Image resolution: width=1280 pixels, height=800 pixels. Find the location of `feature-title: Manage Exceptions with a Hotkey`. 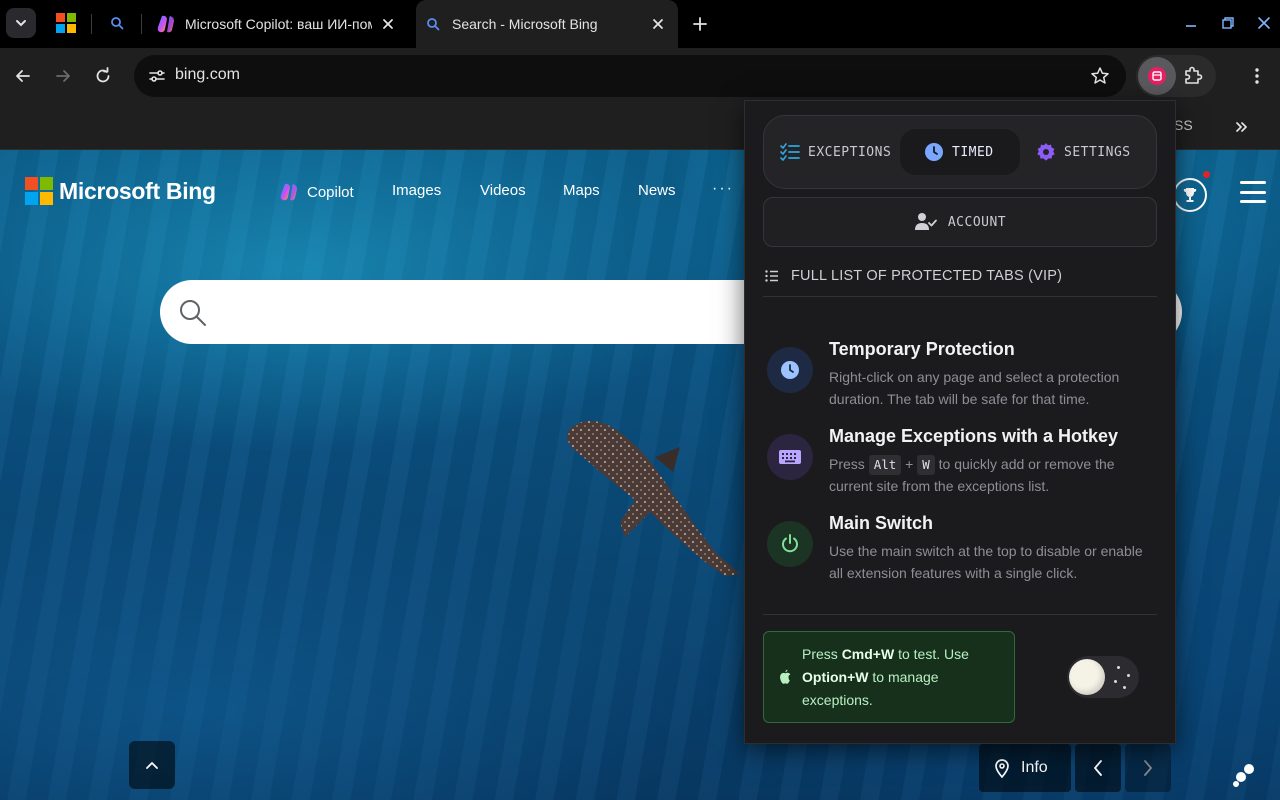

feature-title: Manage Exceptions with a Hotkey is located at coordinates (974, 436).